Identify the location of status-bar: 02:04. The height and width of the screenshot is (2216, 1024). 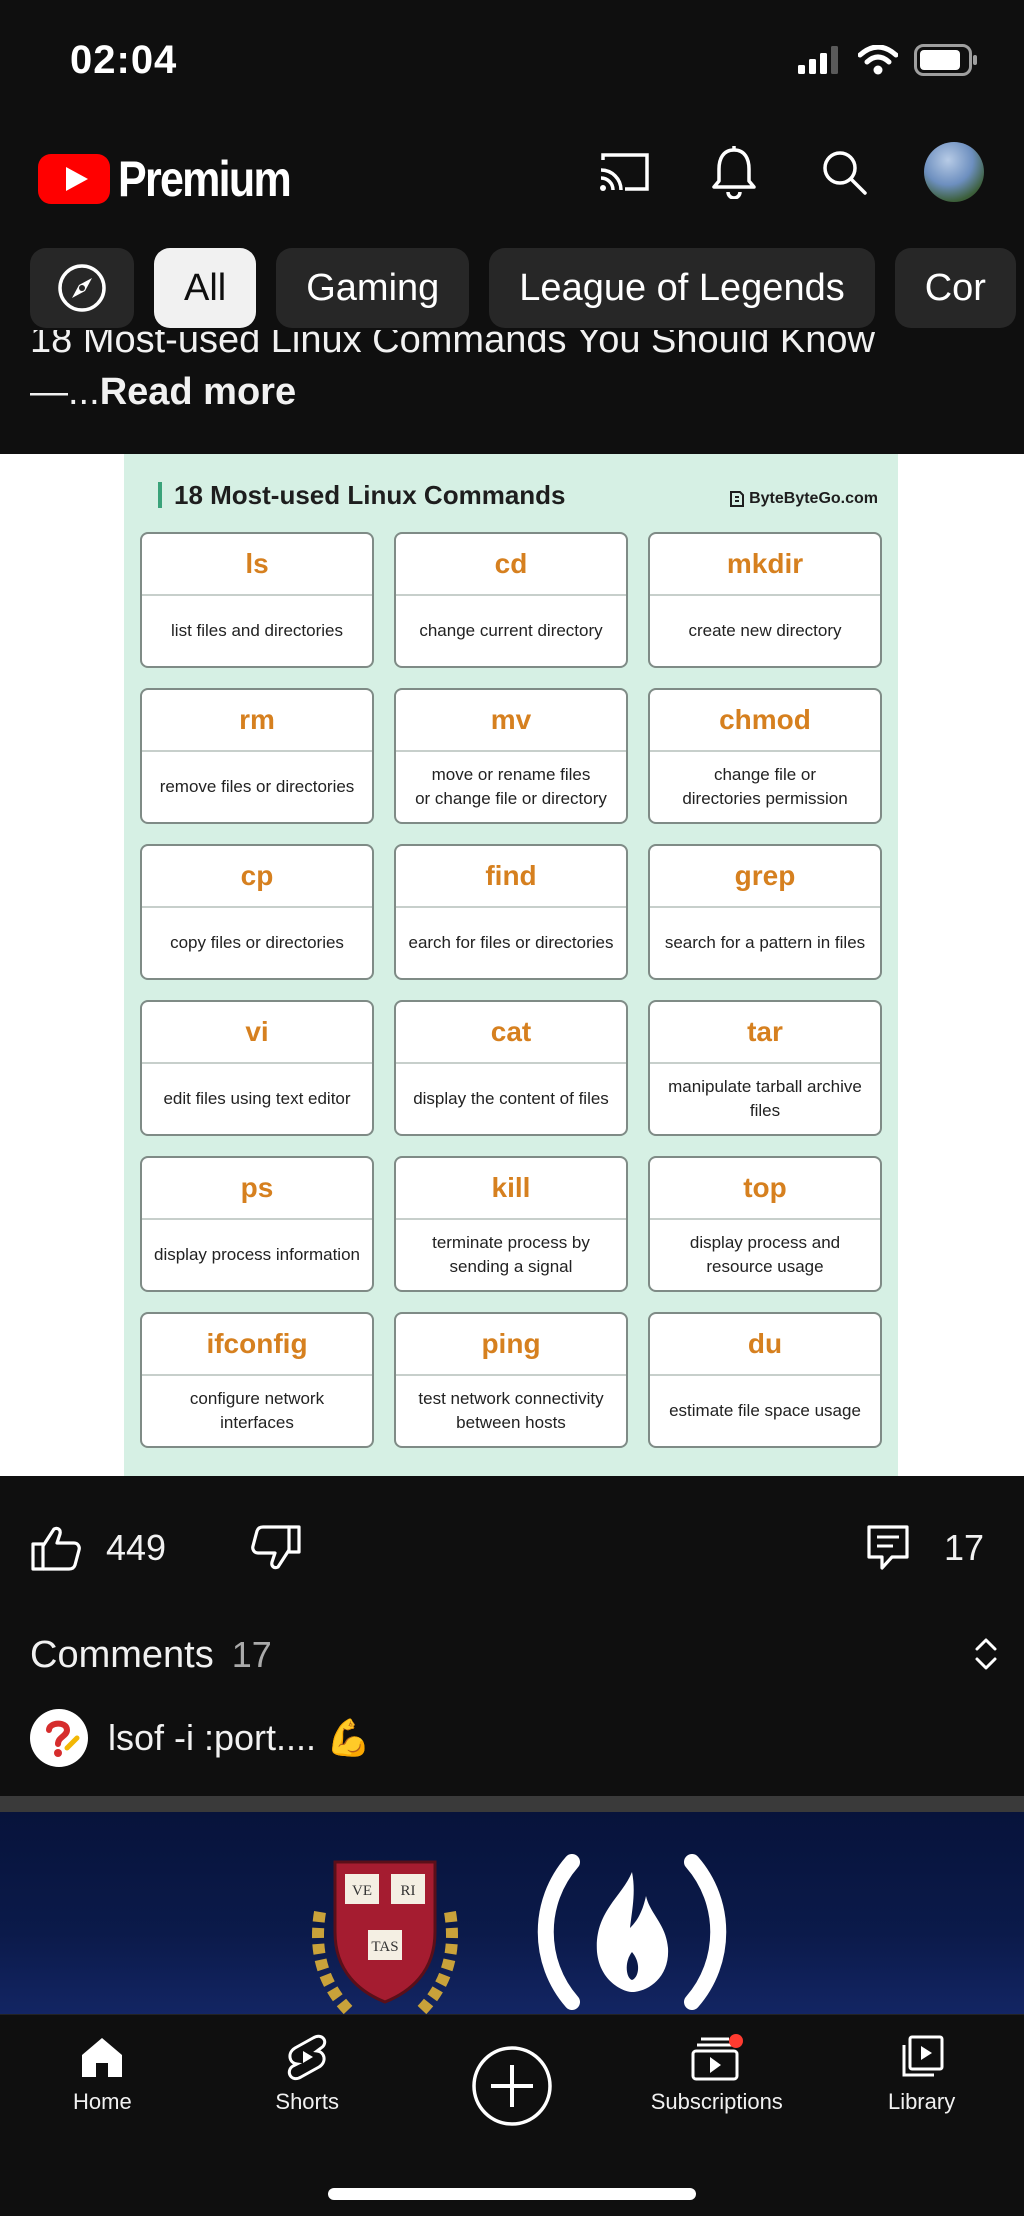
(512, 60).